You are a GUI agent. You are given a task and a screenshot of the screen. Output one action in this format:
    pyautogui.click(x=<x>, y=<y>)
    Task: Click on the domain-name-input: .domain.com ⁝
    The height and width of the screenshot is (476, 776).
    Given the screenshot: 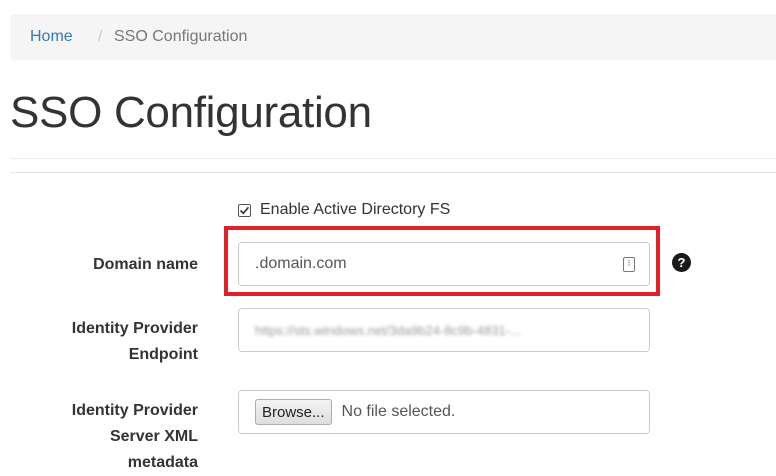 What is the action you would take?
    pyautogui.click(x=444, y=264)
    